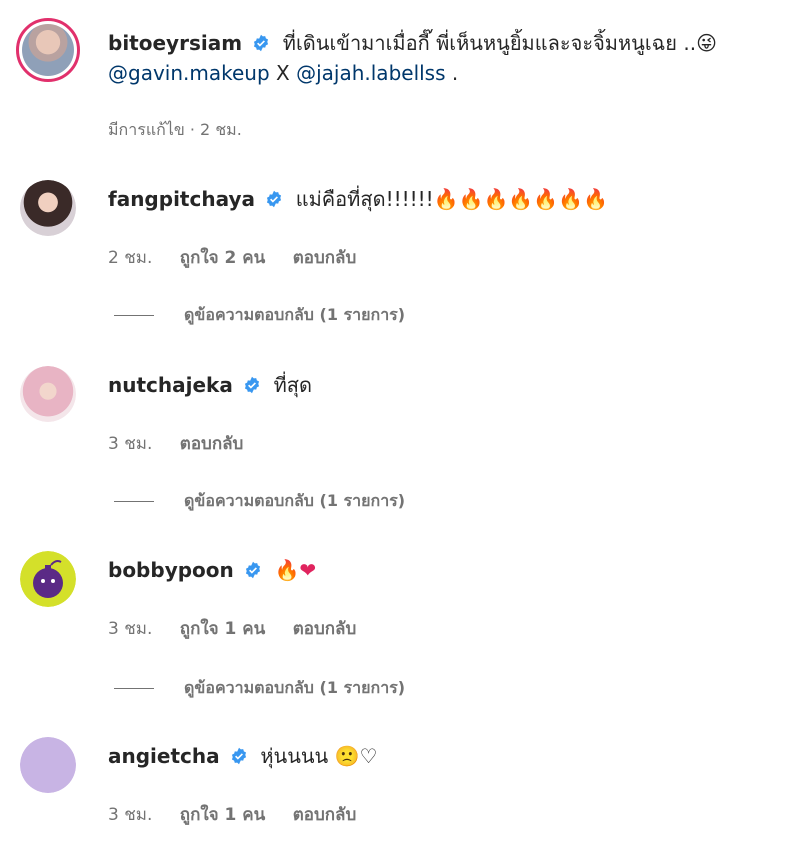  I want to click on mention-link: @jajah.labellss, so click(370, 73).